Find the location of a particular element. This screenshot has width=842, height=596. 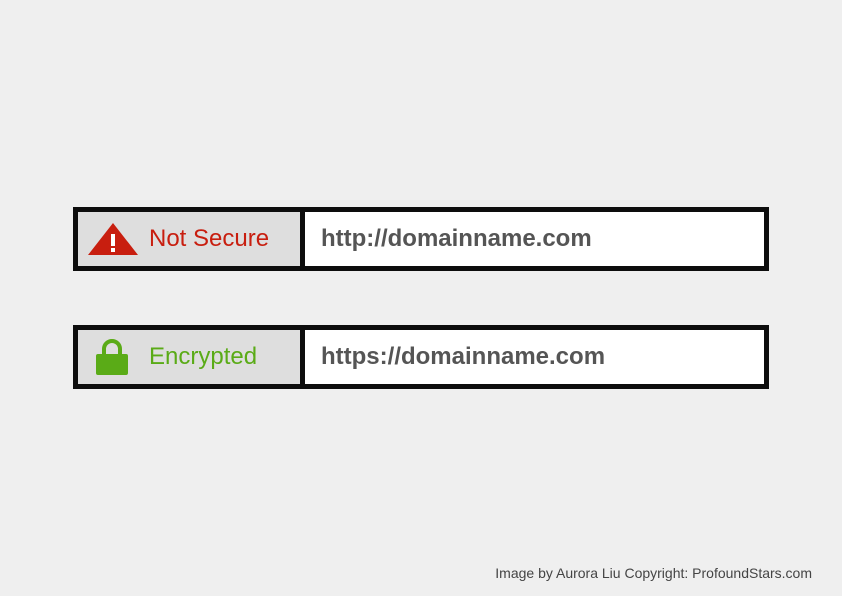

secure-status-indicator: Encrypted is located at coordinates (191, 357).